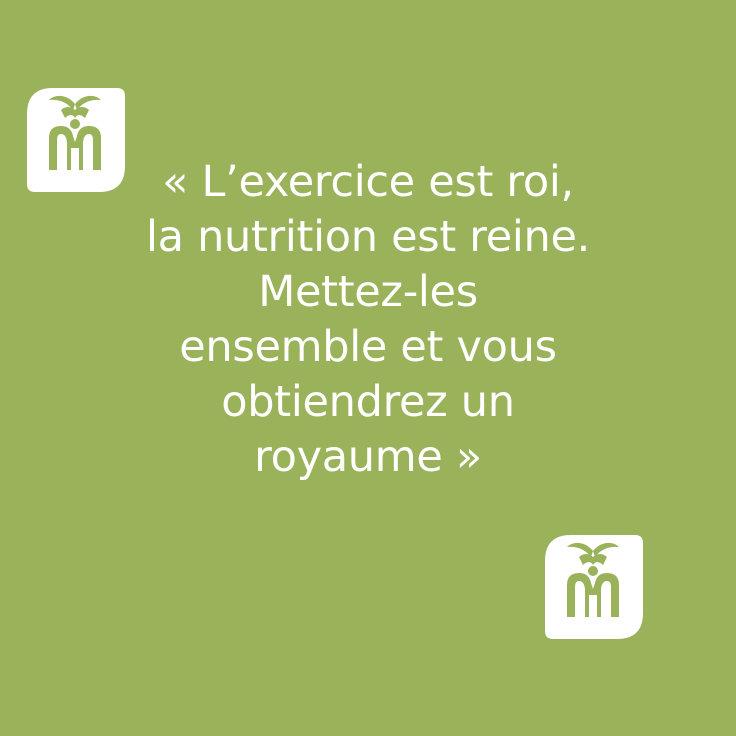  What do you see at coordinates (368, 292) in the screenshot?
I see `quote-line-3: Mettez-les` at bounding box center [368, 292].